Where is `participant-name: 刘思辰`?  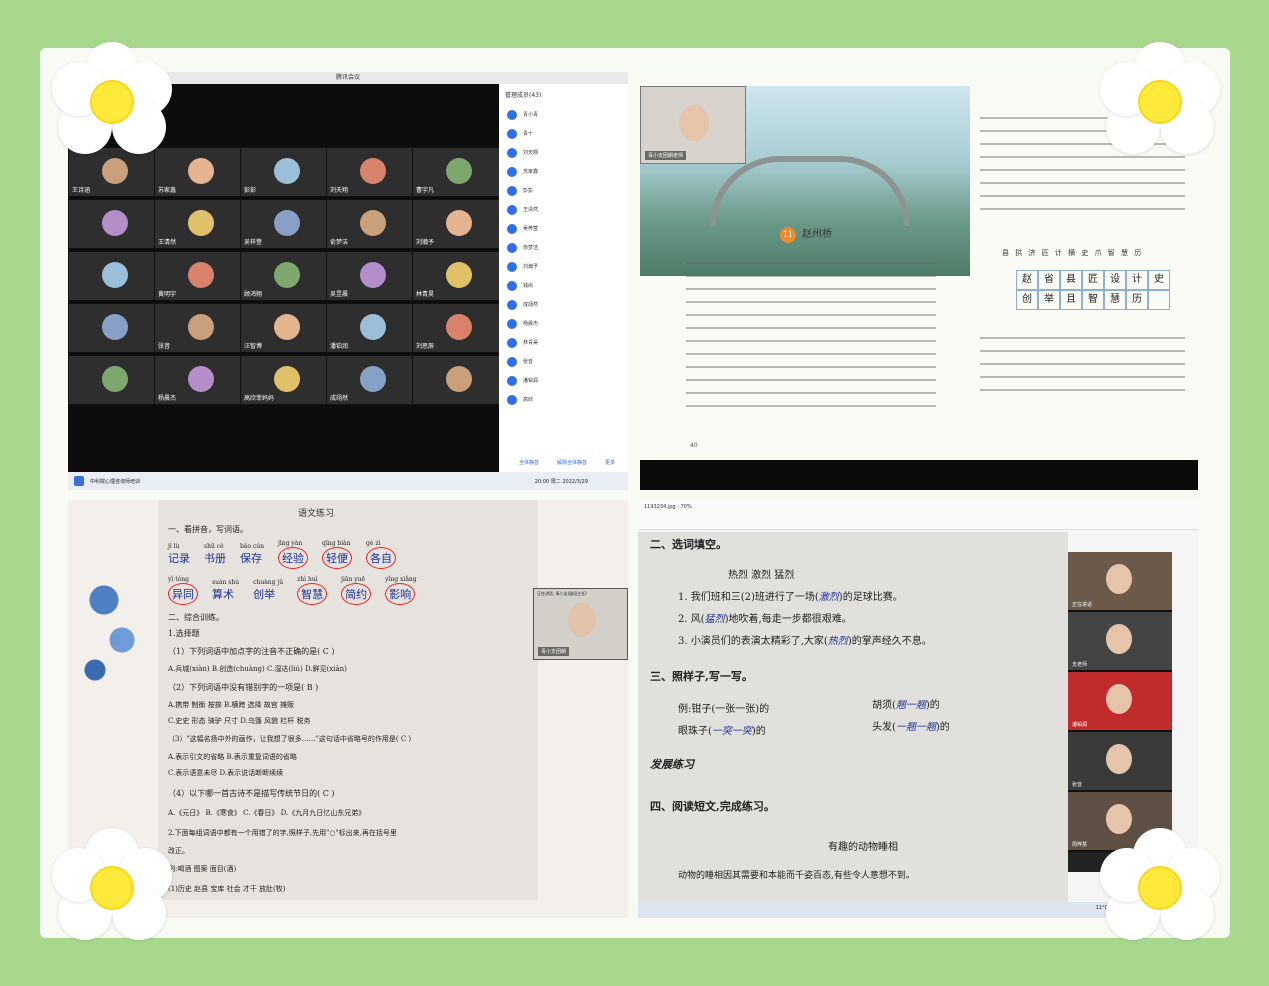 participant-name: 刘思辰 is located at coordinates (425, 346).